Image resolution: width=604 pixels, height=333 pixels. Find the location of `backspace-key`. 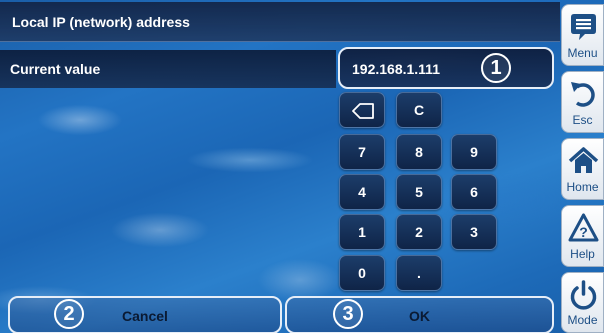

backspace-key is located at coordinates (362, 110).